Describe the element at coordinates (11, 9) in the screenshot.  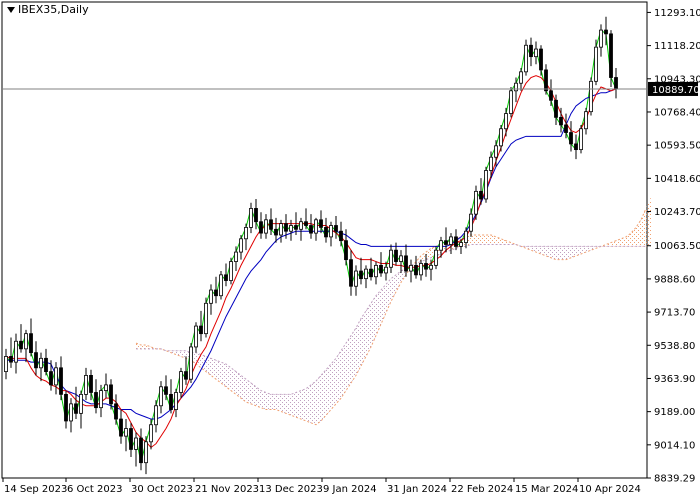
I see `dropdown-triangle-icon` at that location.